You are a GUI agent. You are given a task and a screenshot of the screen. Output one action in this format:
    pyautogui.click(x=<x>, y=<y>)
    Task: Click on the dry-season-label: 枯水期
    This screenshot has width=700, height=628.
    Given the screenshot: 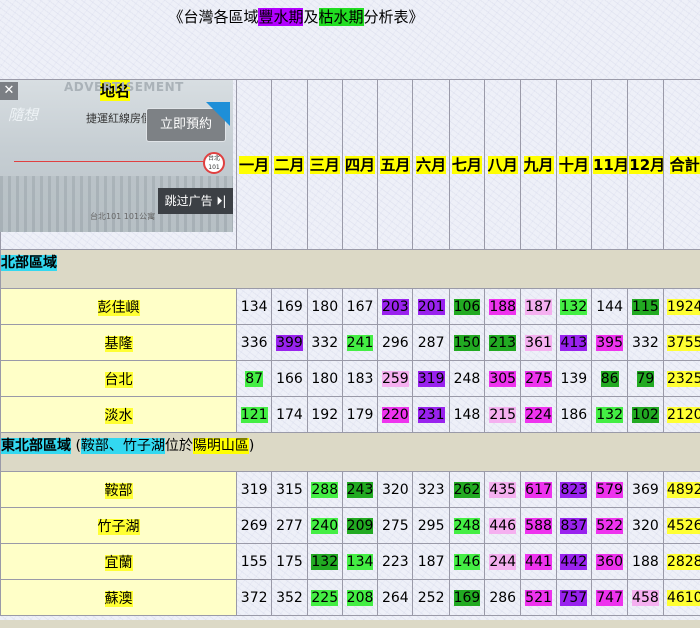 What is the action you would take?
    pyautogui.click(x=341, y=17)
    